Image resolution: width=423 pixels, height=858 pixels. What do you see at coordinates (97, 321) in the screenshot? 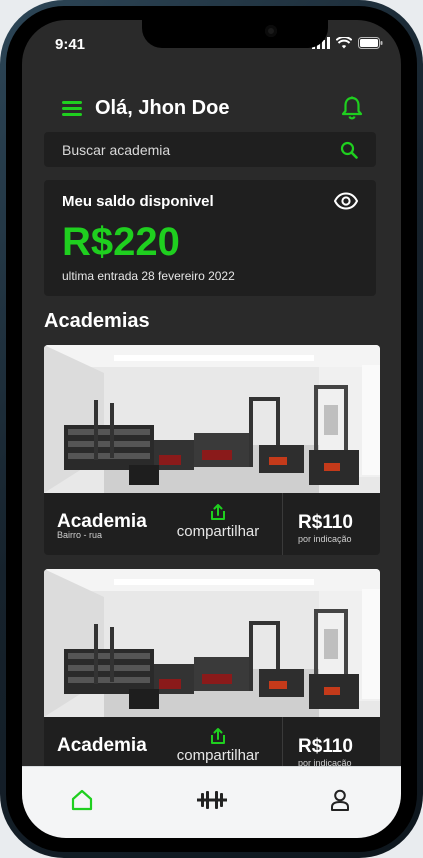
I see `section-title-gyms: Academias` at bounding box center [97, 321].